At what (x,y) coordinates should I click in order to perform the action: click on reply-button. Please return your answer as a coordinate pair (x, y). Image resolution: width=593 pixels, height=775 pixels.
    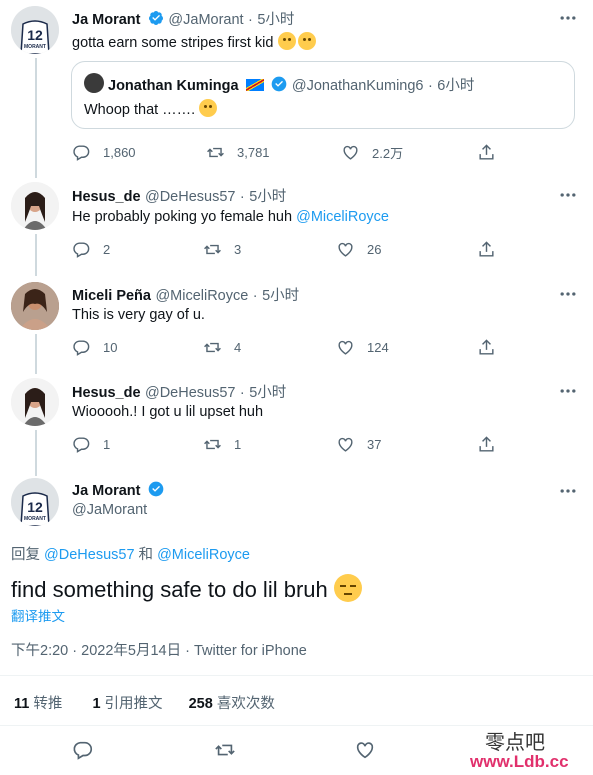
    Looking at the image, I should click on (83, 750).